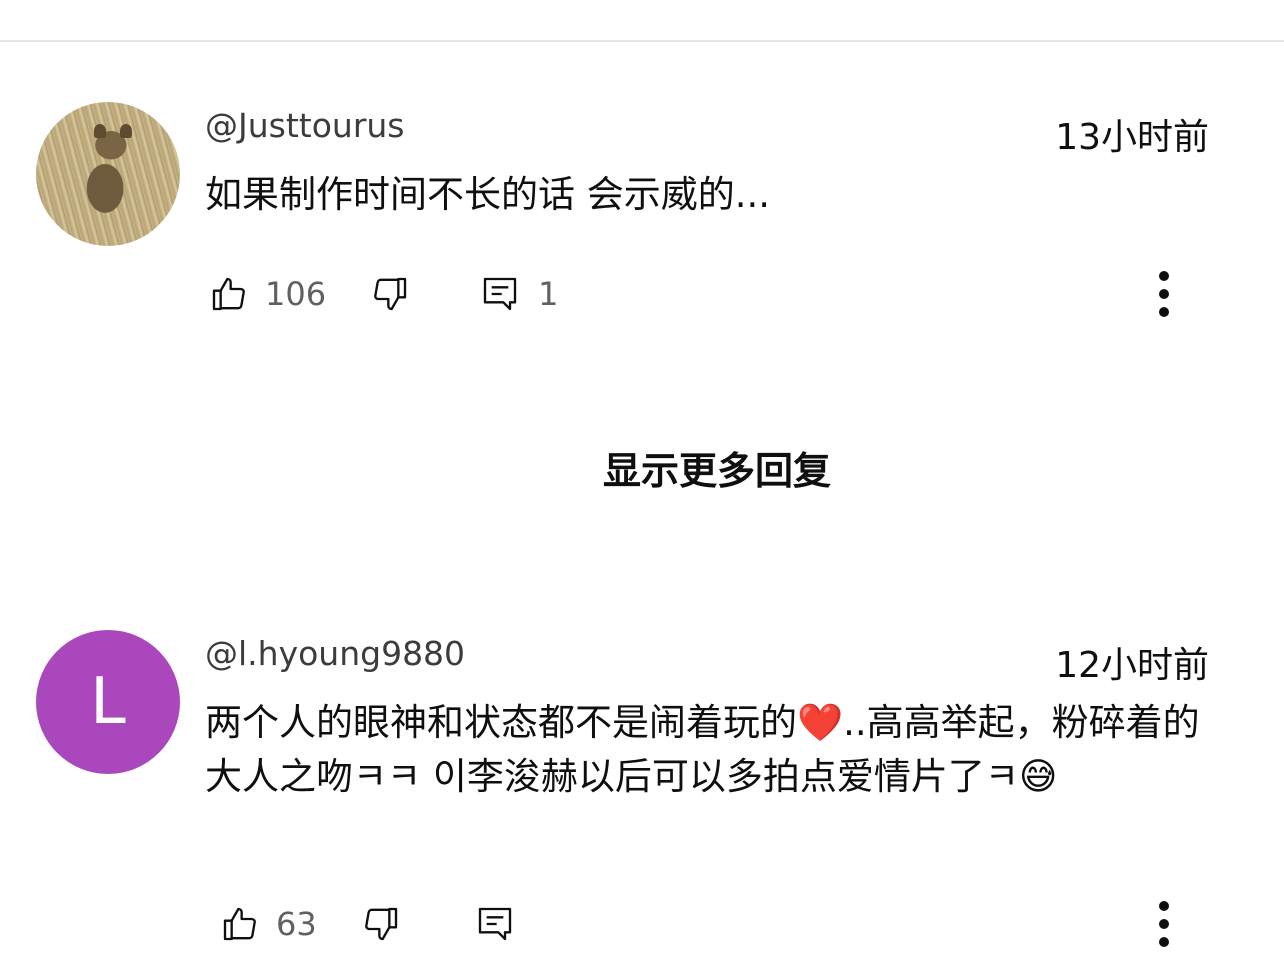 The height and width of the screenshot is (968, 1284). I want to click on comment-author: @l.hyoung9880, so click(335, 653).